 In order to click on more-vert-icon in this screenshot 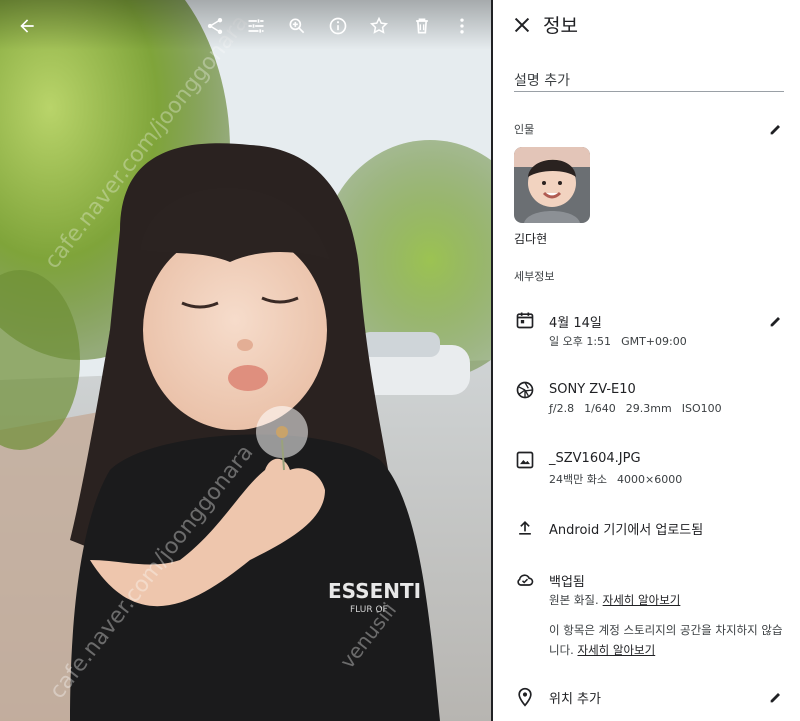, I will do `click(462, 26)`.